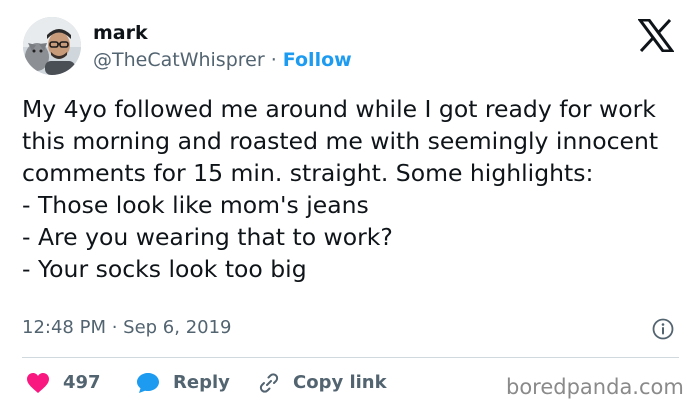  Describe the element at coordinates (179, 60) in the screenshot. I see `author-handle: @TheCatWhisprer` at that location.